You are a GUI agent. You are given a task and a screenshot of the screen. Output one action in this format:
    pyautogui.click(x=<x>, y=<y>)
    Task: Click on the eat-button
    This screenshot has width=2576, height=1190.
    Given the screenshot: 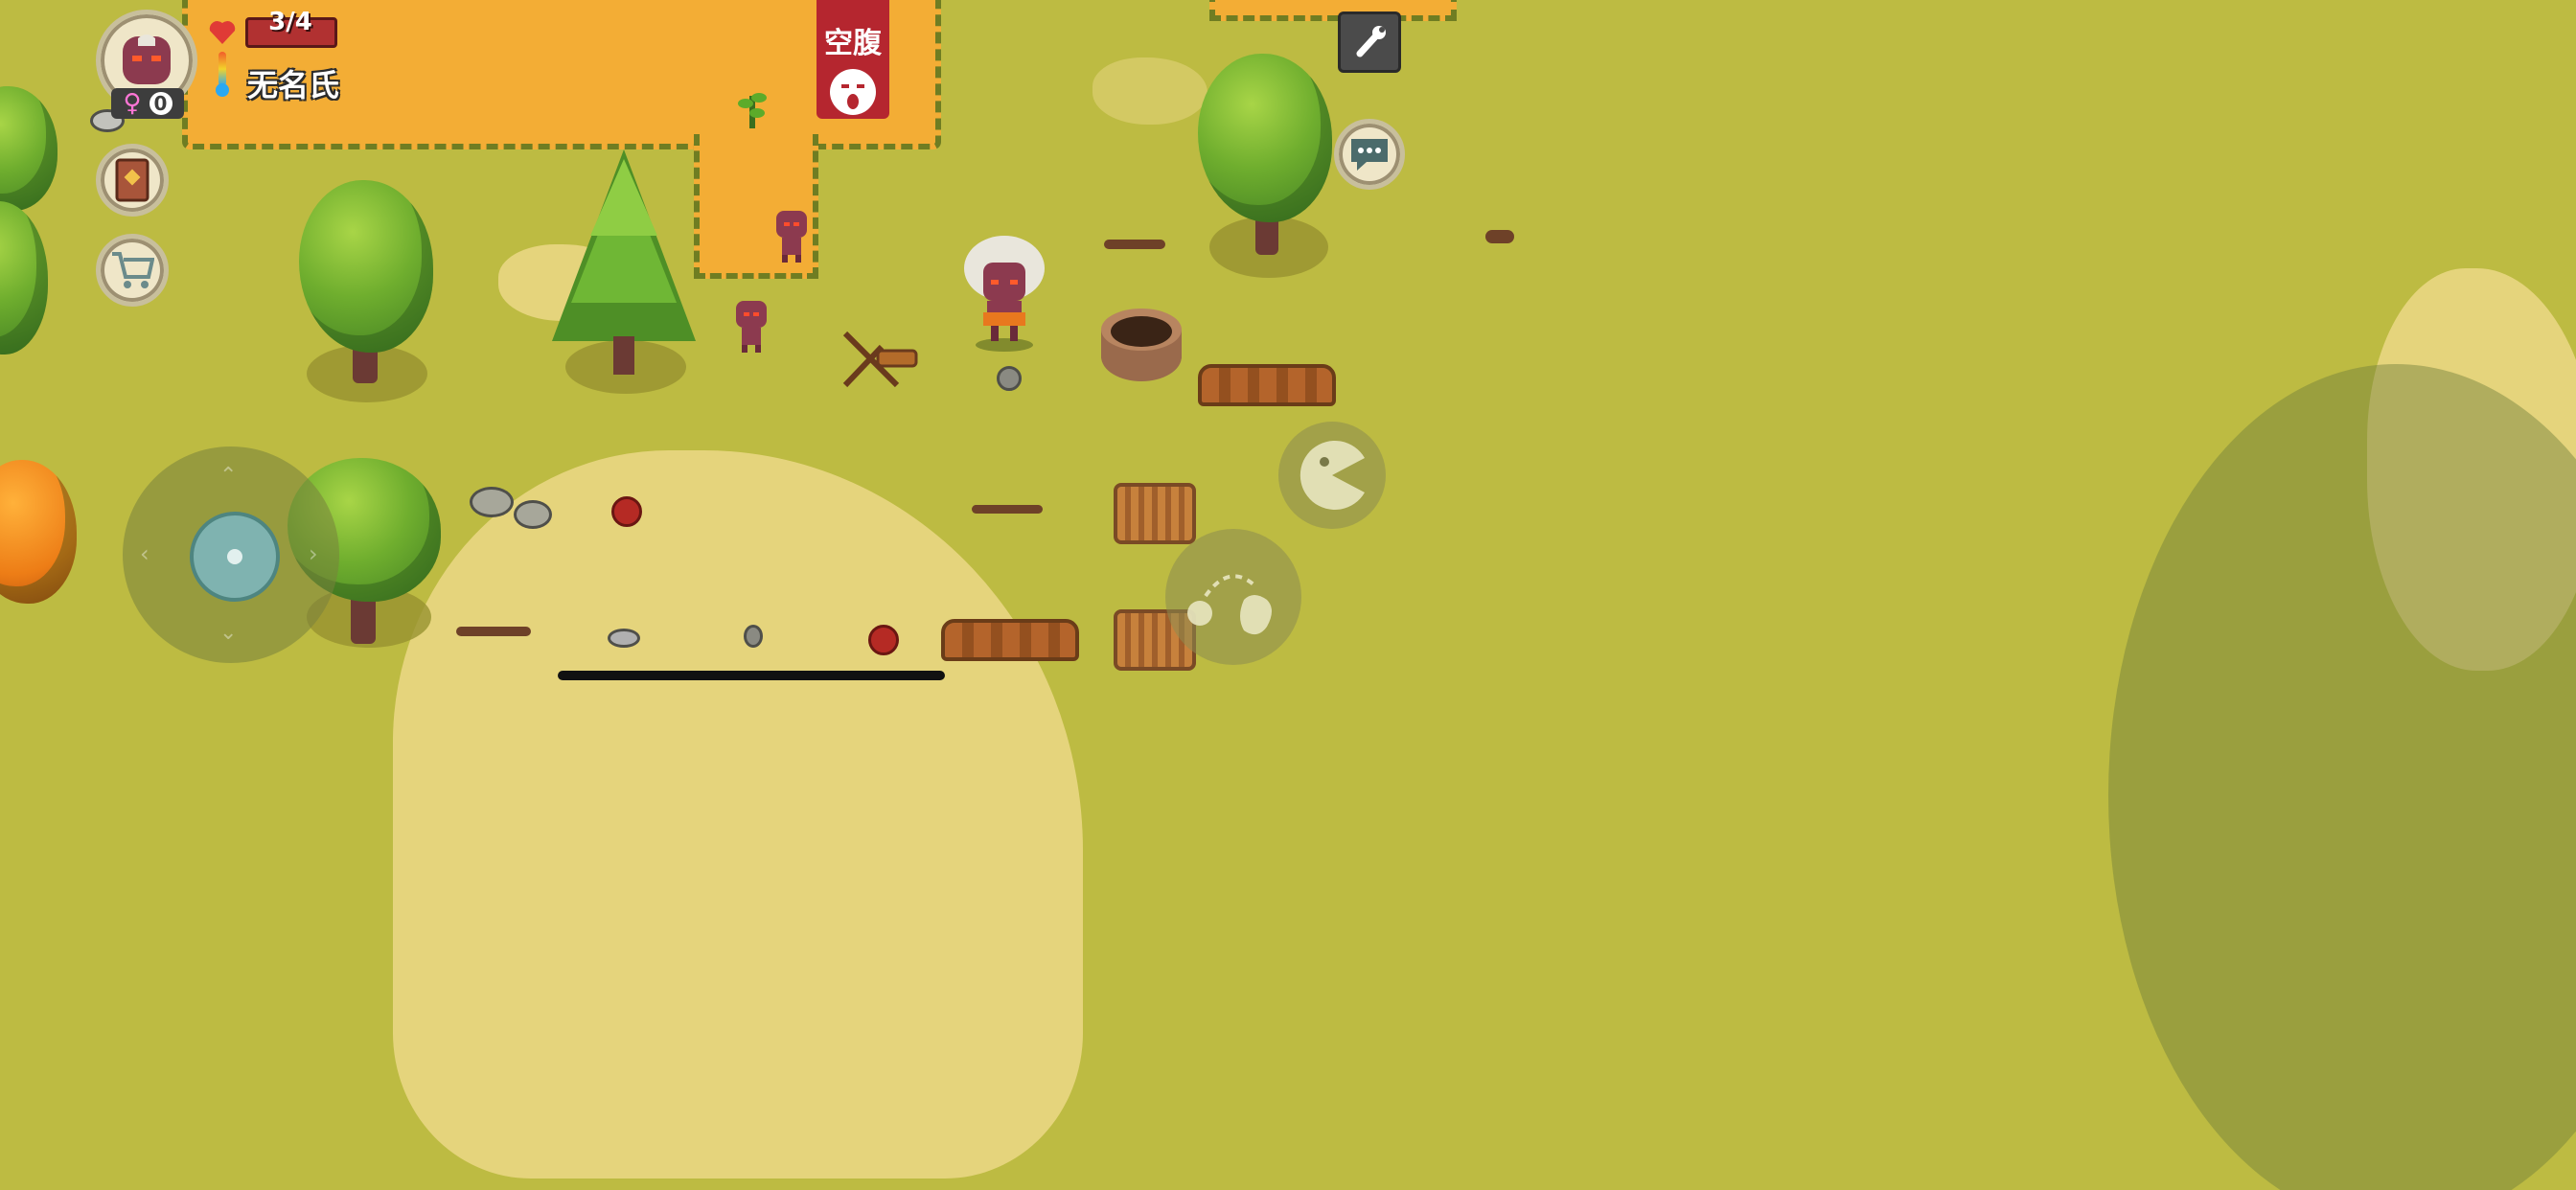 What is the action you would take?
    pyautogui.click(x=1332, y=476)
    